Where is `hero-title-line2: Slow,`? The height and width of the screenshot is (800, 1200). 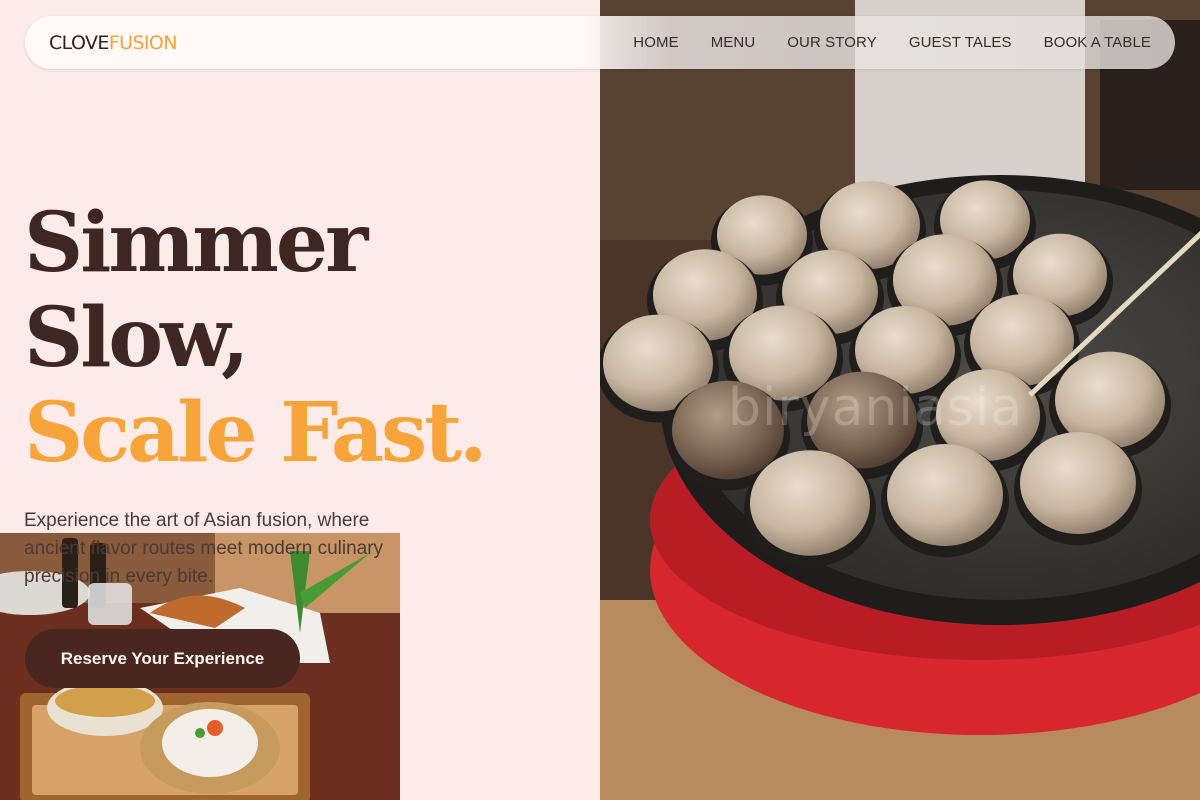 hero-title-line2: Slow, is located at coordinates (137, 338).